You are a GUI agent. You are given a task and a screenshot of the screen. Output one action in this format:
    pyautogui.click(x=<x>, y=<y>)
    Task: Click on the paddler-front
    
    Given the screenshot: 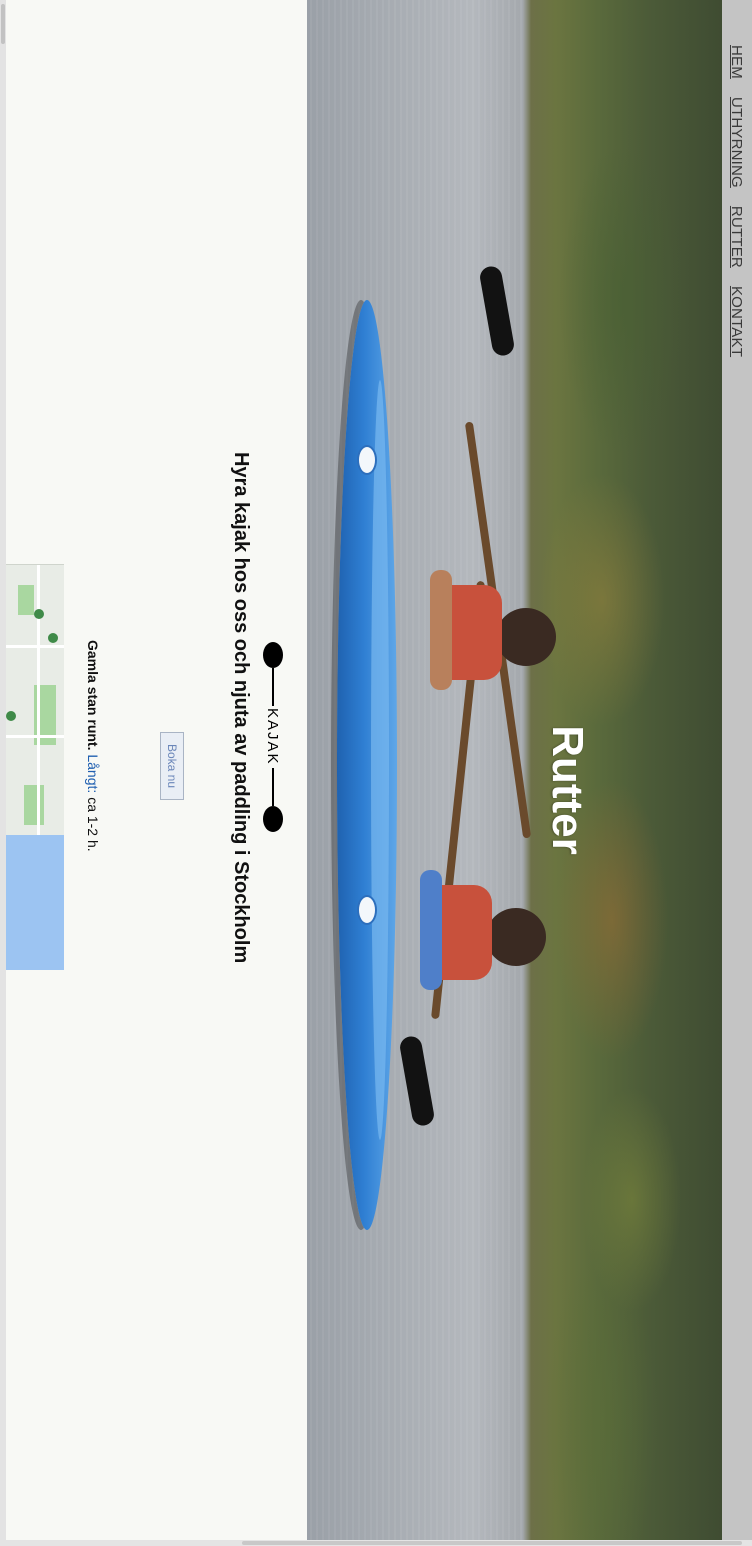 What is the action you would take?
    pyautogui.click(x=484, y=630)
    